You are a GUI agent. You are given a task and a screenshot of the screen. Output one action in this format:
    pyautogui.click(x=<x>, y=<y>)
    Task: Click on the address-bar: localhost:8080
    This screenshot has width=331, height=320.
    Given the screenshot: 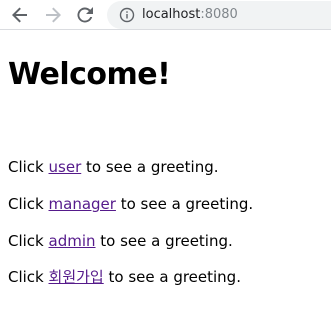 What is the action you would take?
    pyautogui.click(x=219, y=15)
    